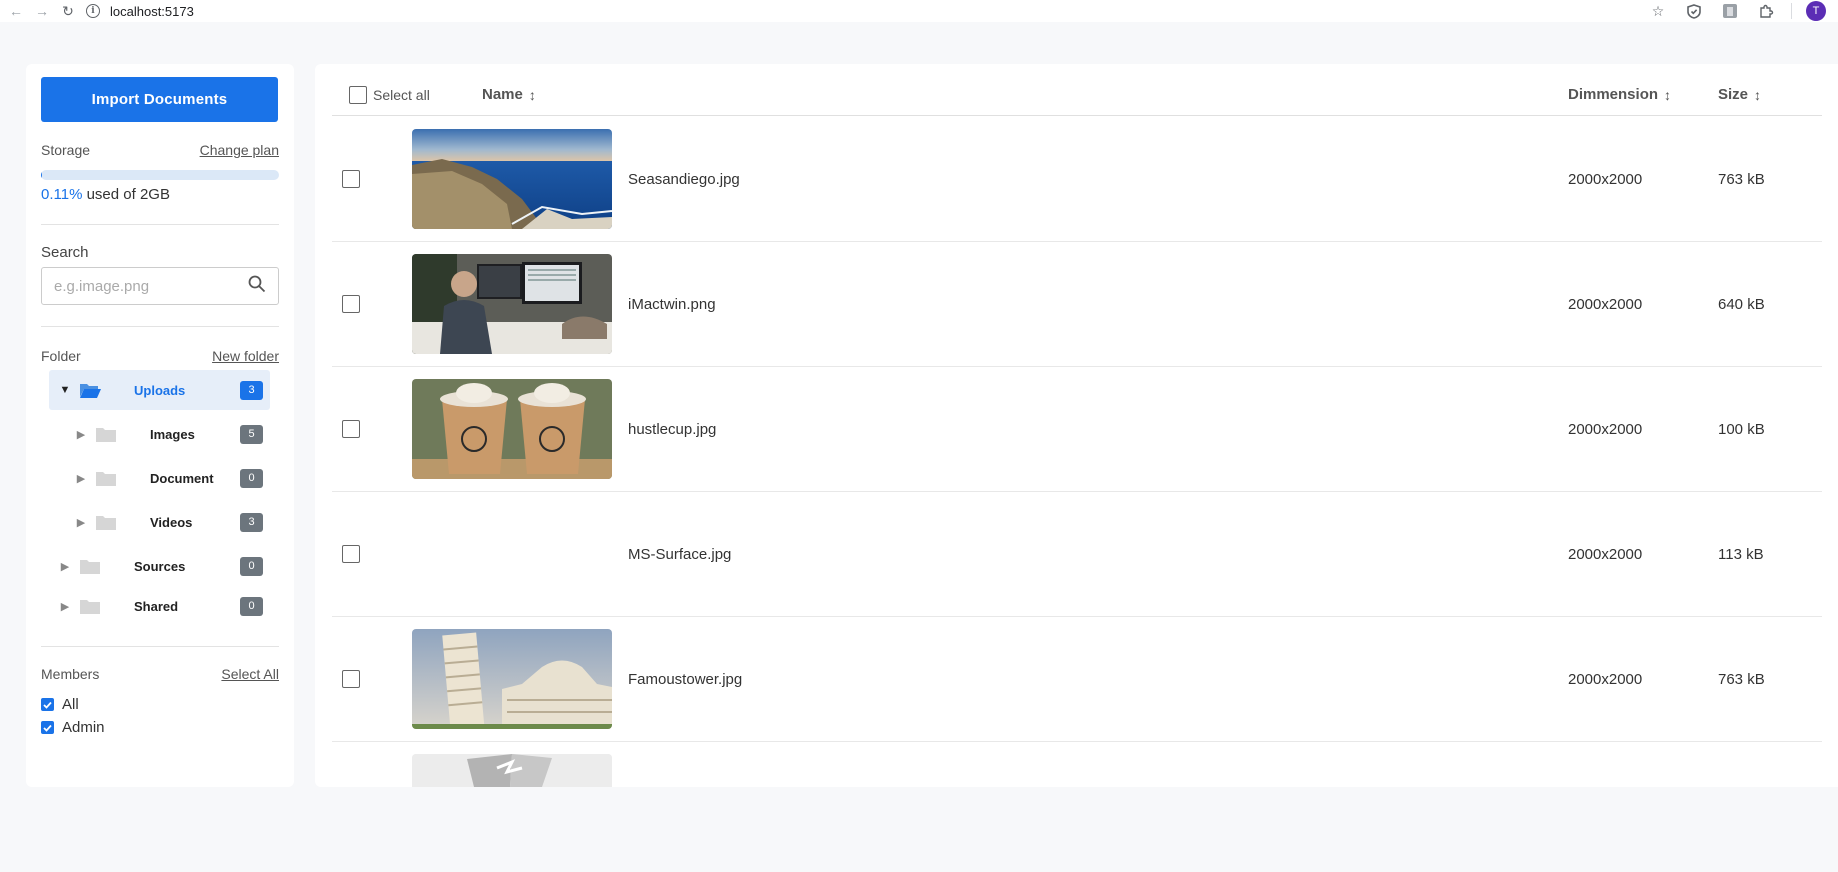 The image size is (1838, 872). I want to click on member-name: Admin, so click(83, 727).